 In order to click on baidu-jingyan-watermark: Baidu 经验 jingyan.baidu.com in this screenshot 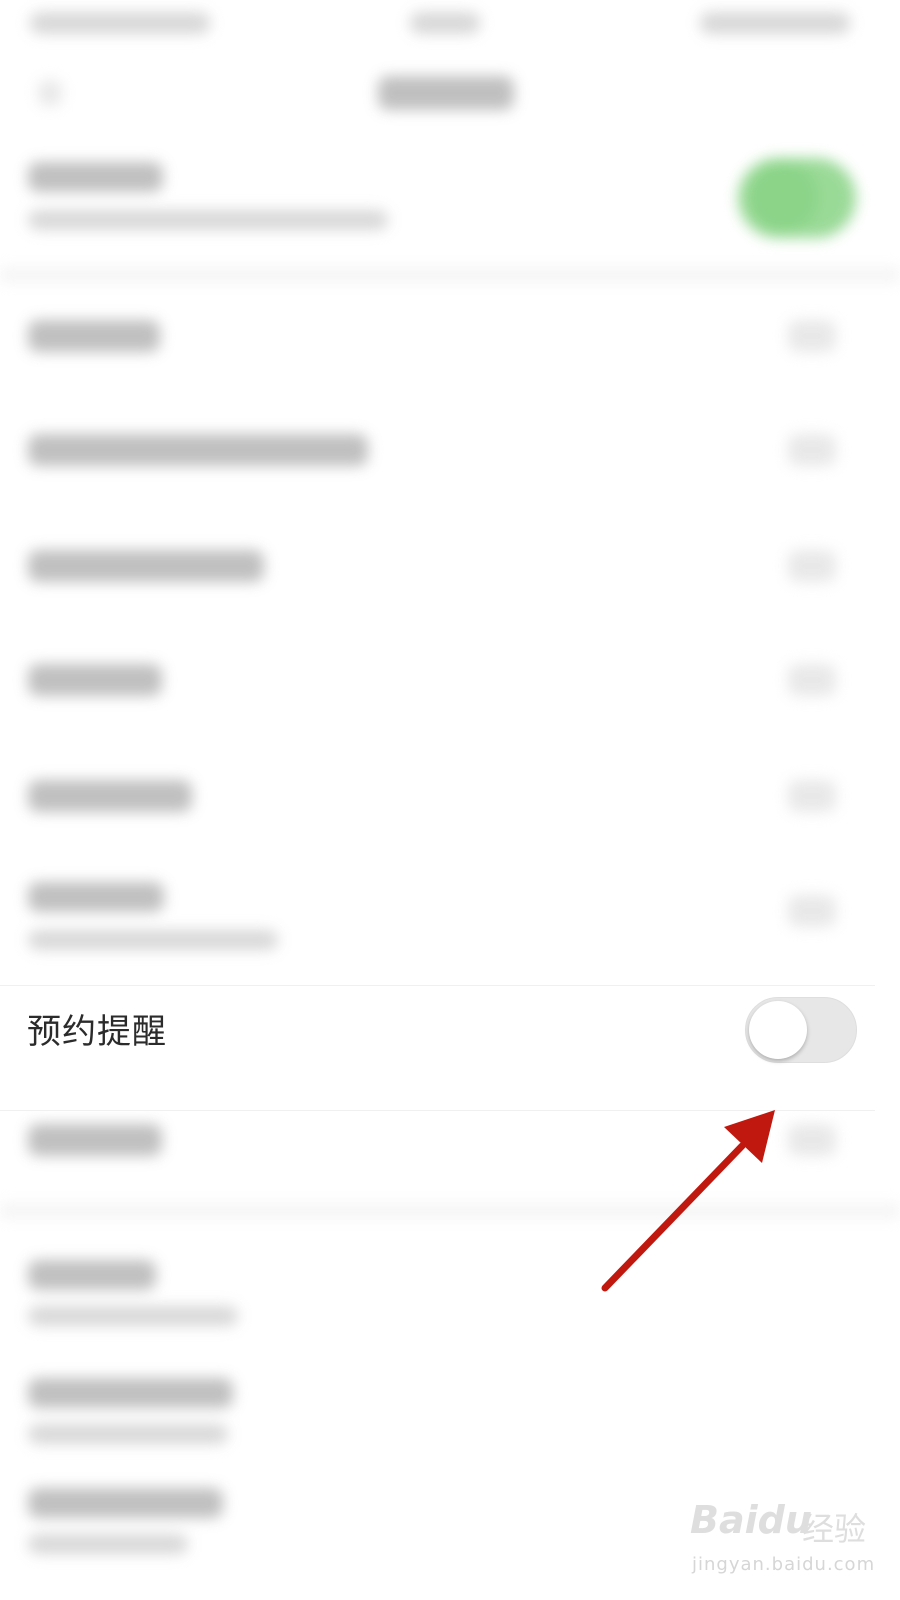, I will do `click(782, 1543)`.